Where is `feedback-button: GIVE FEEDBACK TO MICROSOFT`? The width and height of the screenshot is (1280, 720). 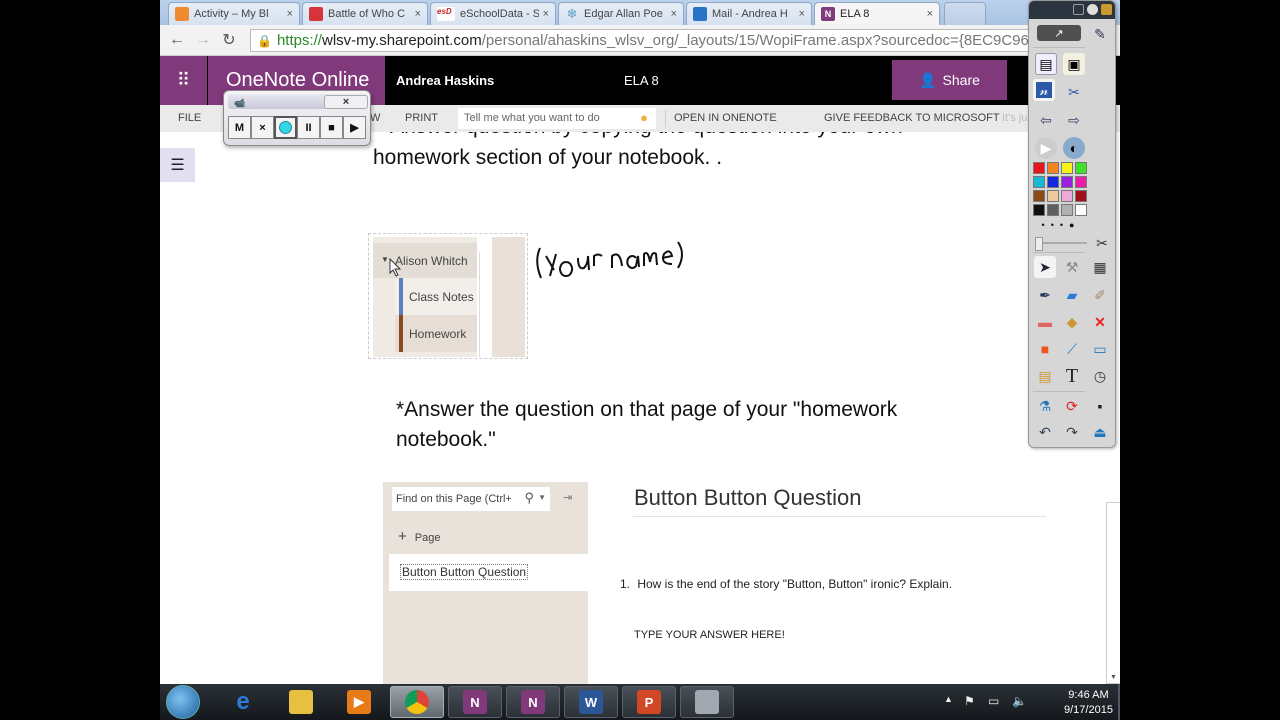 feedback-button: GIVE FEEDBACK TO MICROSOFT is located at coordinates (912, 118).